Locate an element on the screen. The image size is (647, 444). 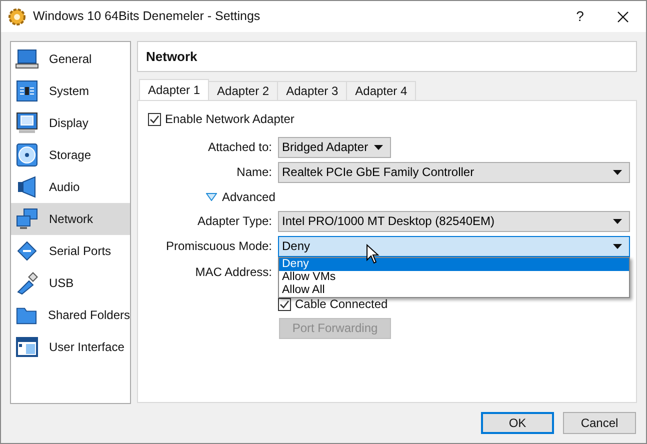
expanded-triangle-icon is located at coordinates (211, 196).